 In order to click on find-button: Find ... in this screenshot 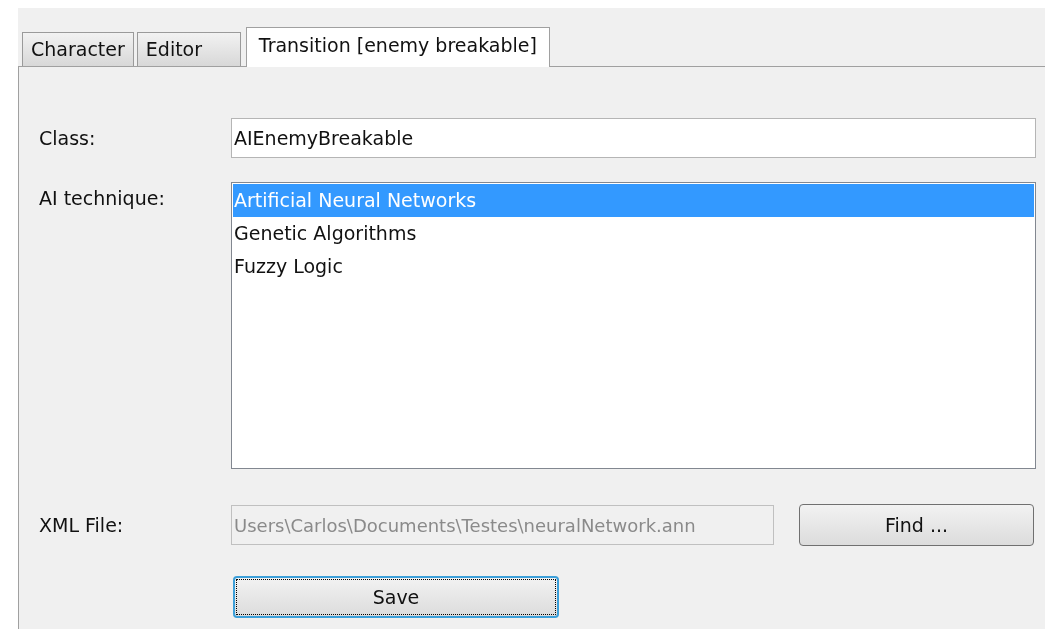, I will do `click(916, 525)`.